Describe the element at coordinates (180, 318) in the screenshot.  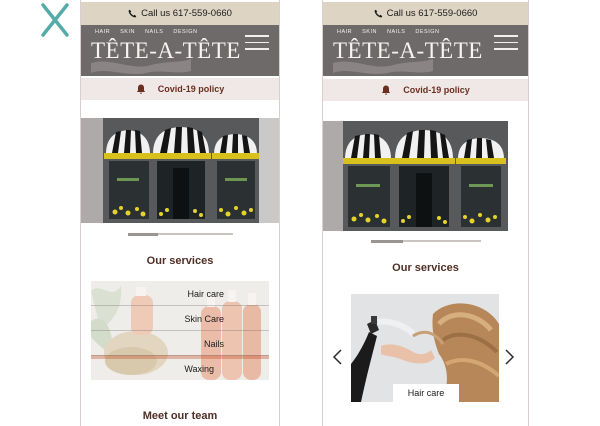
I see `service-item-skin-care: Skin Care` at that location.